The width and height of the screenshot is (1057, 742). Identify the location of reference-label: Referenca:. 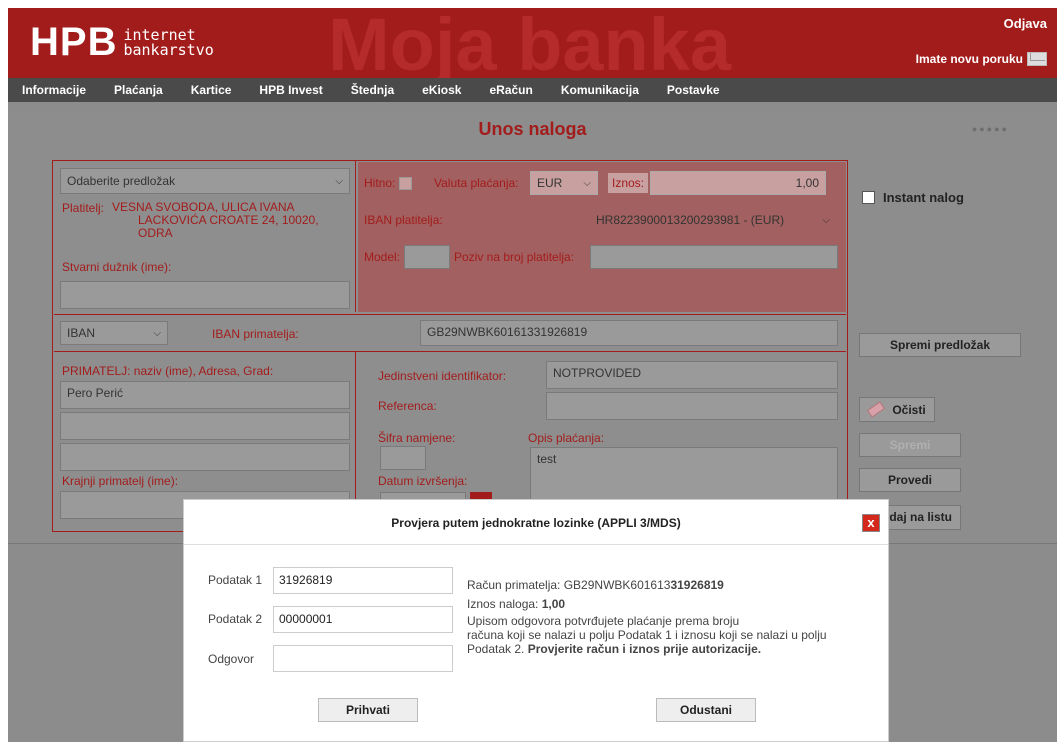
(407, 406).